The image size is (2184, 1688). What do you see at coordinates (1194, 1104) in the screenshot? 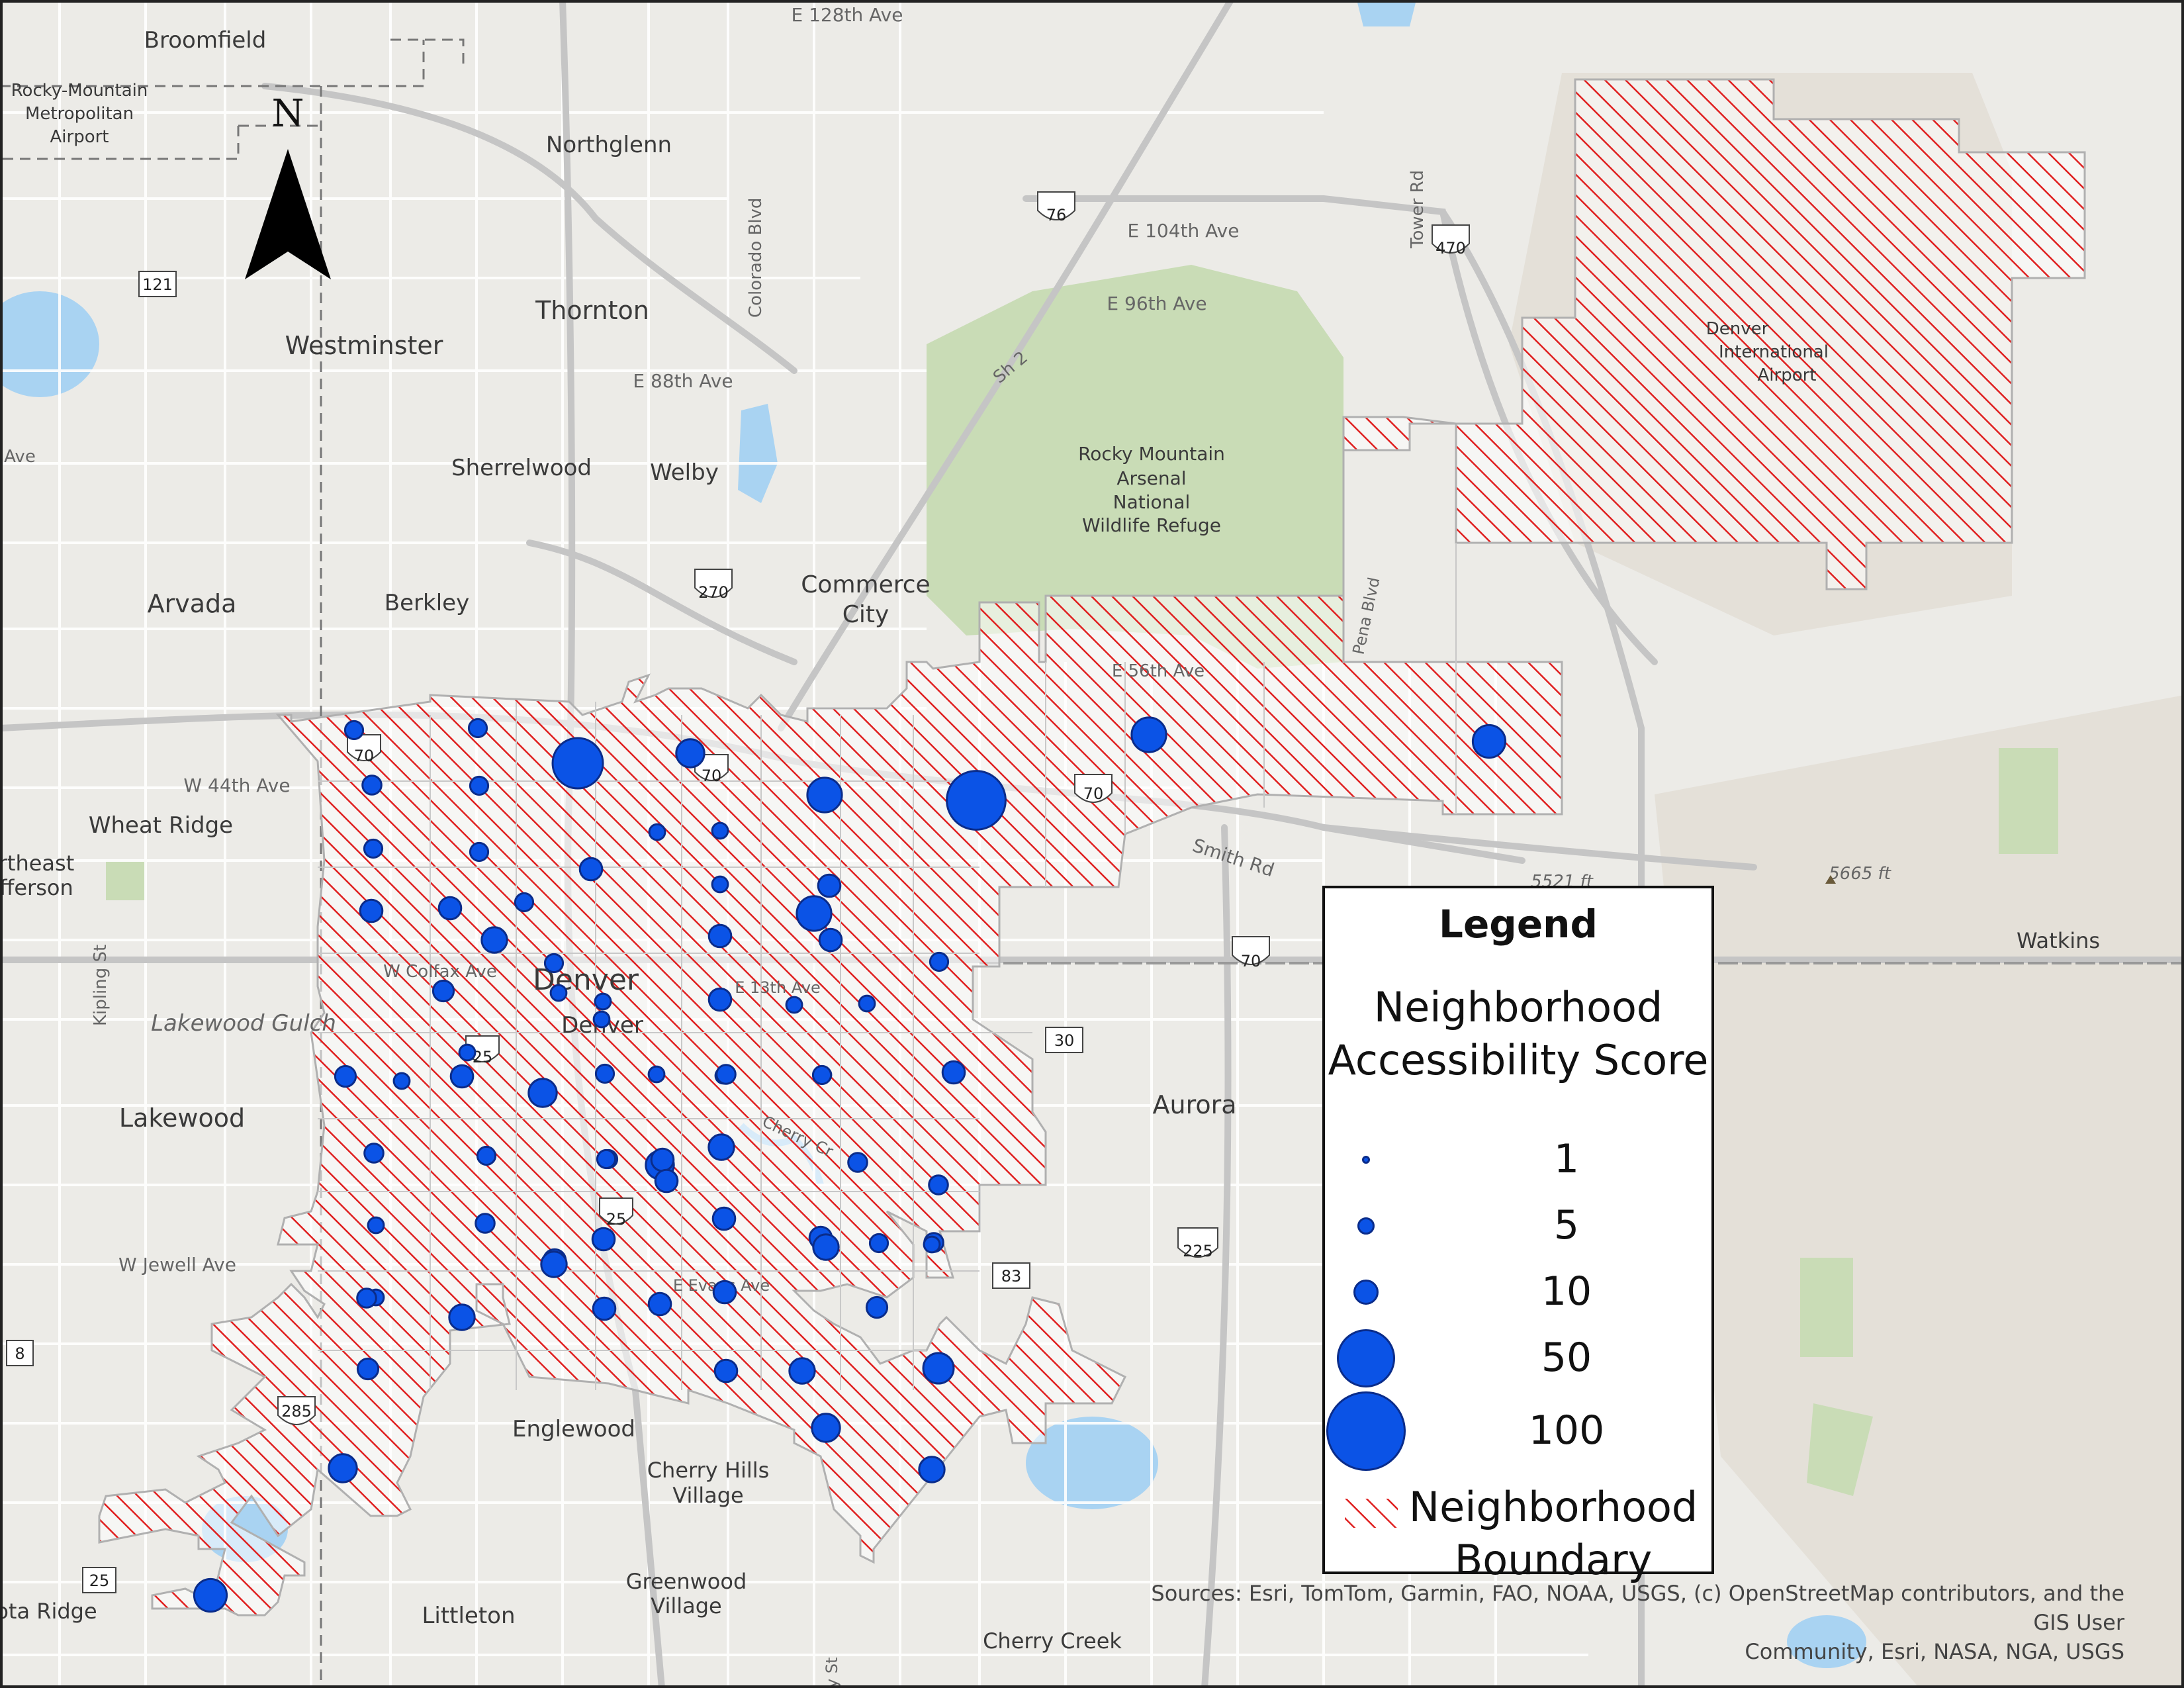
I see `place-label: Aurora` at bounding box center [1194, 1104].